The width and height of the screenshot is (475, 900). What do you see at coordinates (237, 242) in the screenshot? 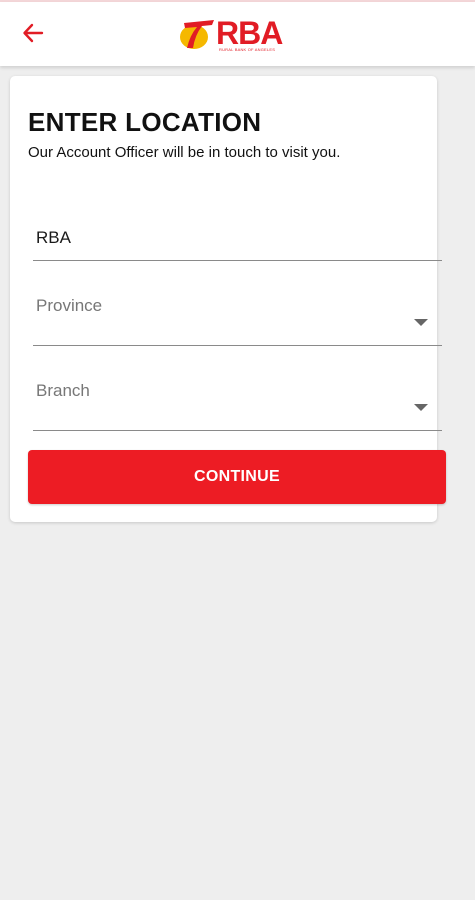
I see `name-field: RBA` at bounding box center [237, 242].